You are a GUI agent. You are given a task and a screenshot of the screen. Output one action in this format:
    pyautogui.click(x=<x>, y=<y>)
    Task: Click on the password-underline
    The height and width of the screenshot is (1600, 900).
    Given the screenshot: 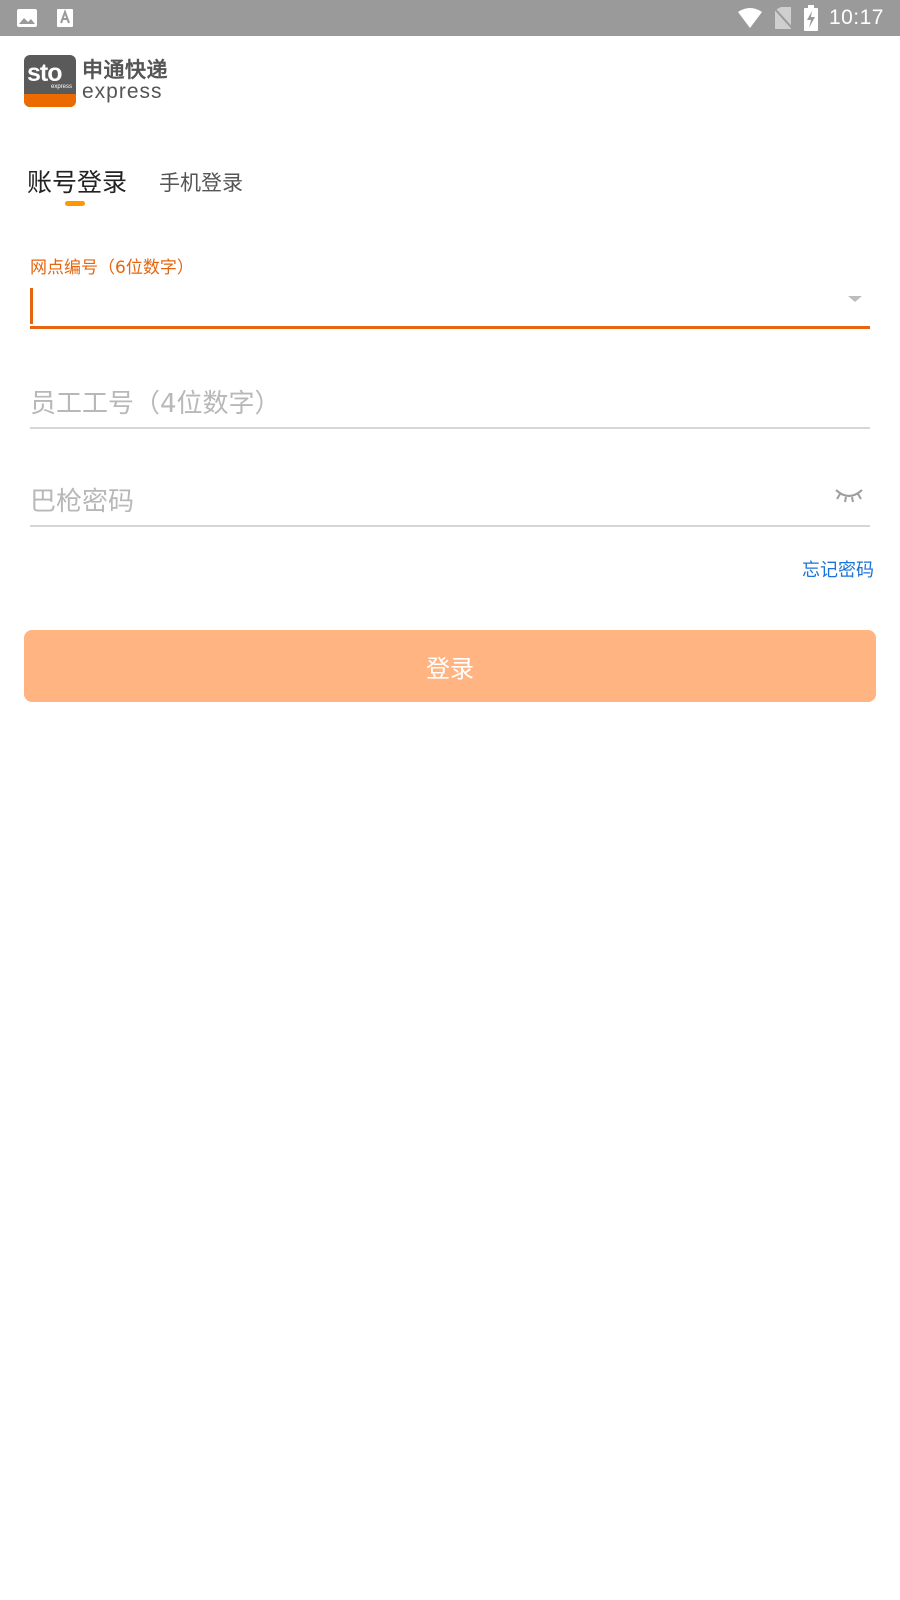 What is the action you would take?
    pyautogui.click(x=450, y=526)
    